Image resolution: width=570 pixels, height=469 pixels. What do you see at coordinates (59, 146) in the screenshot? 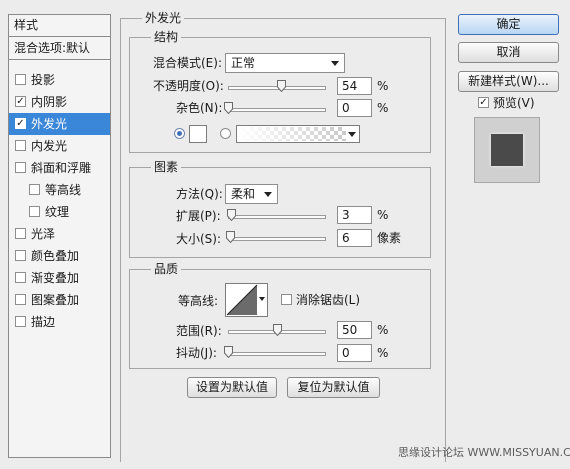
I see `sidebar-item: 内发光` at bounding box center [59, 146].